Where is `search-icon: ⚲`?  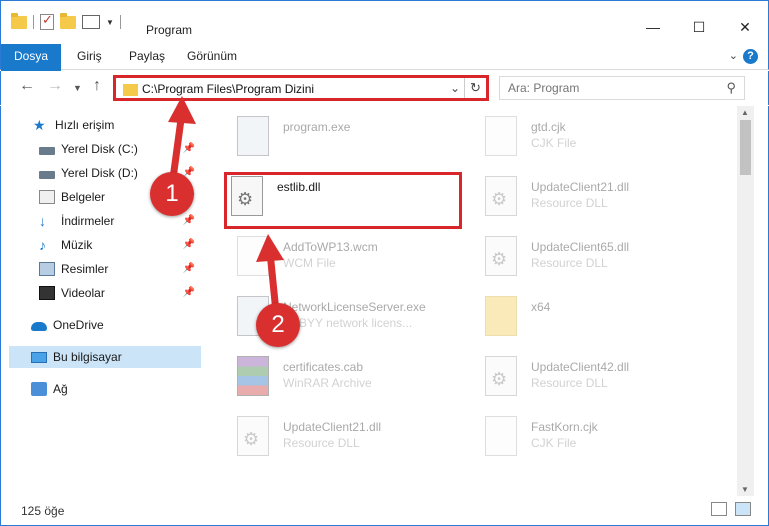 search-icon: ⚲ is located at coordinates (731, 88).